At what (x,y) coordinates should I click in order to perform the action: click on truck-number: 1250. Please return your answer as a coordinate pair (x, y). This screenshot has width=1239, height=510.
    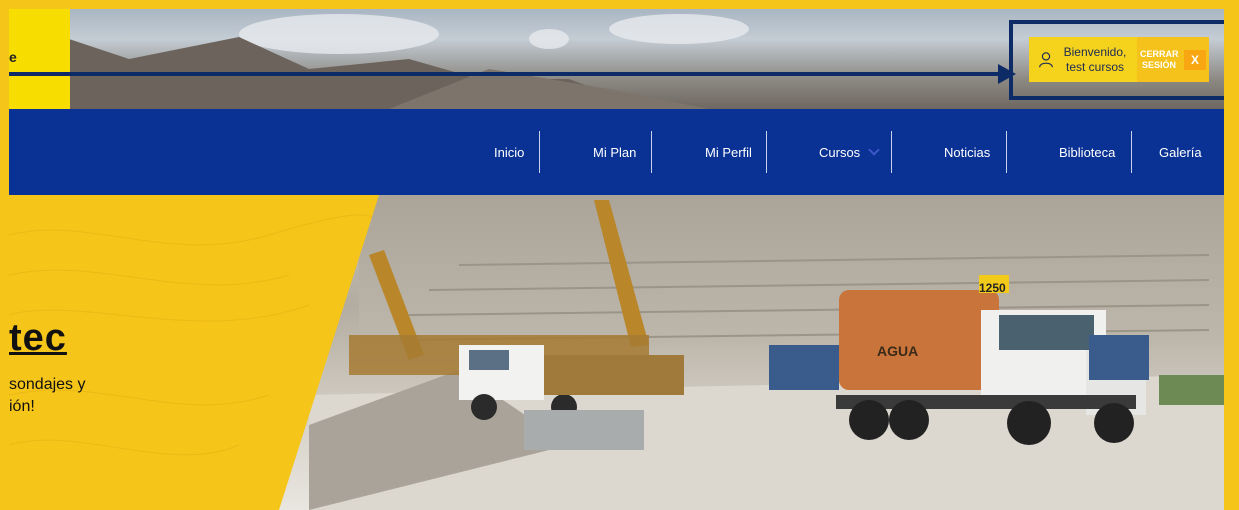
    Looking at the image, I should click on (992, 288).